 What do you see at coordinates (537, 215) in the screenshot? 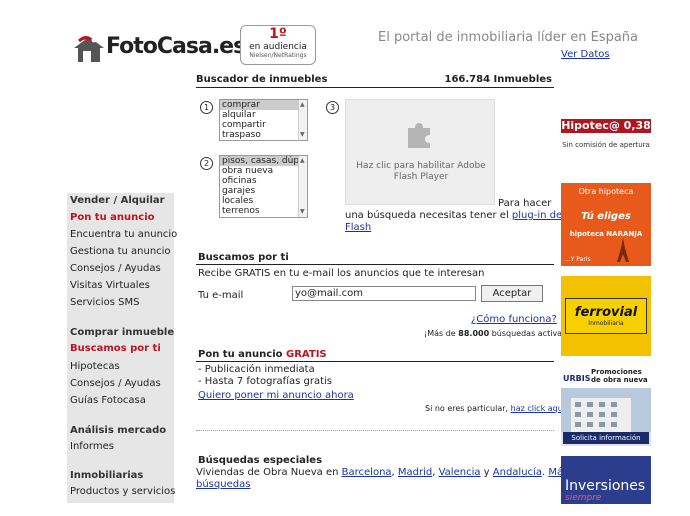
I see `flash-plugin-link: plug-in de` at bounding box center [537, 215].